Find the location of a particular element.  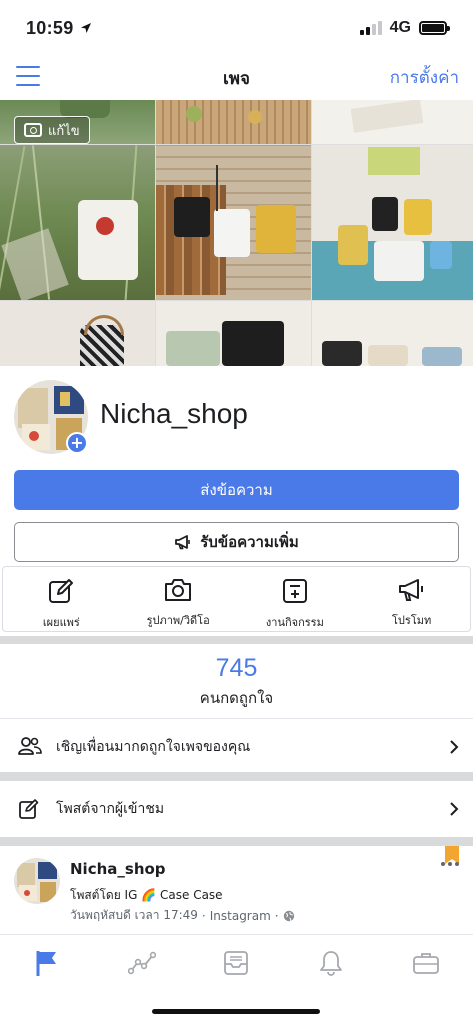

tab-notifications is located at coordinates (331, 962).